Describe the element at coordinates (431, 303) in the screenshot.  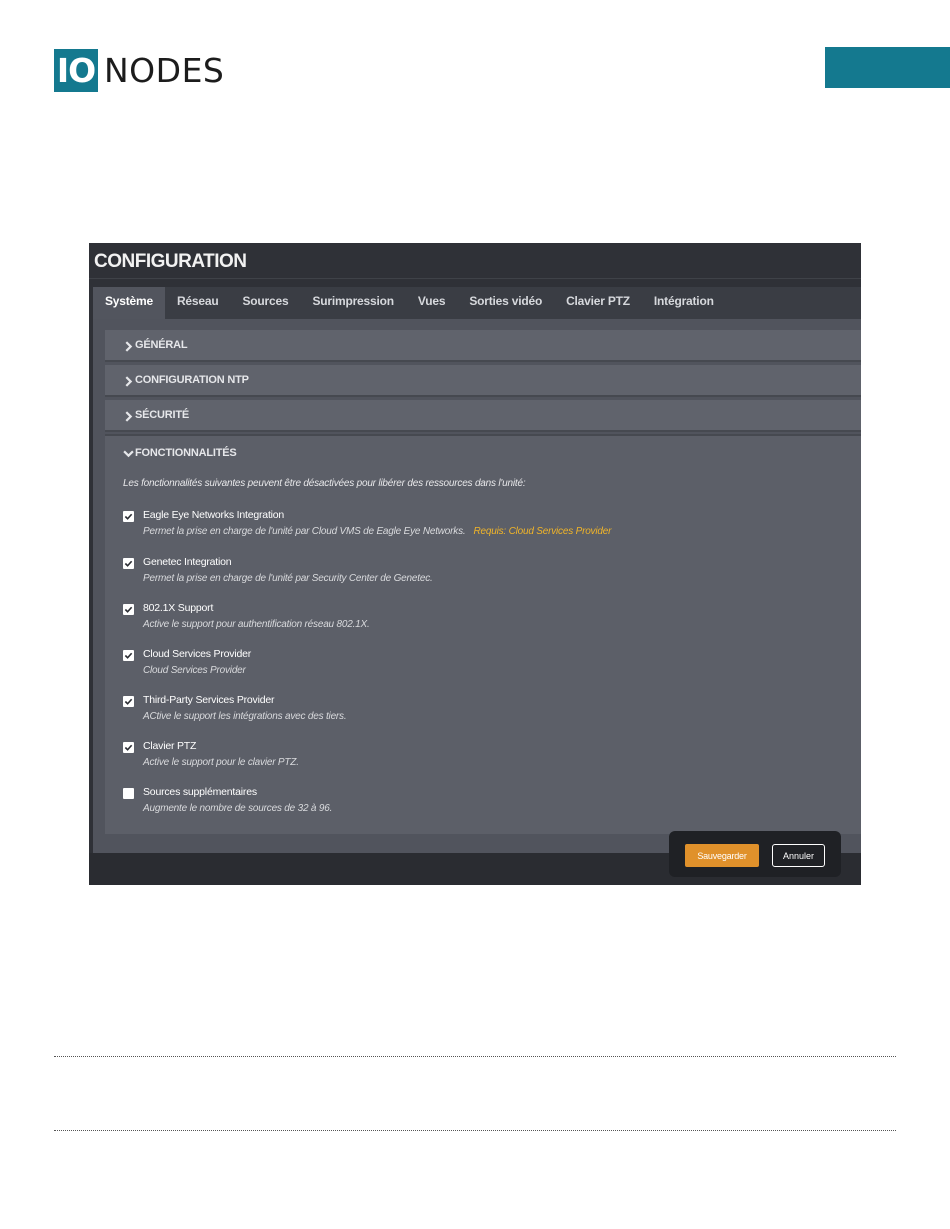
I see `tab-vues: Vues` at that location.